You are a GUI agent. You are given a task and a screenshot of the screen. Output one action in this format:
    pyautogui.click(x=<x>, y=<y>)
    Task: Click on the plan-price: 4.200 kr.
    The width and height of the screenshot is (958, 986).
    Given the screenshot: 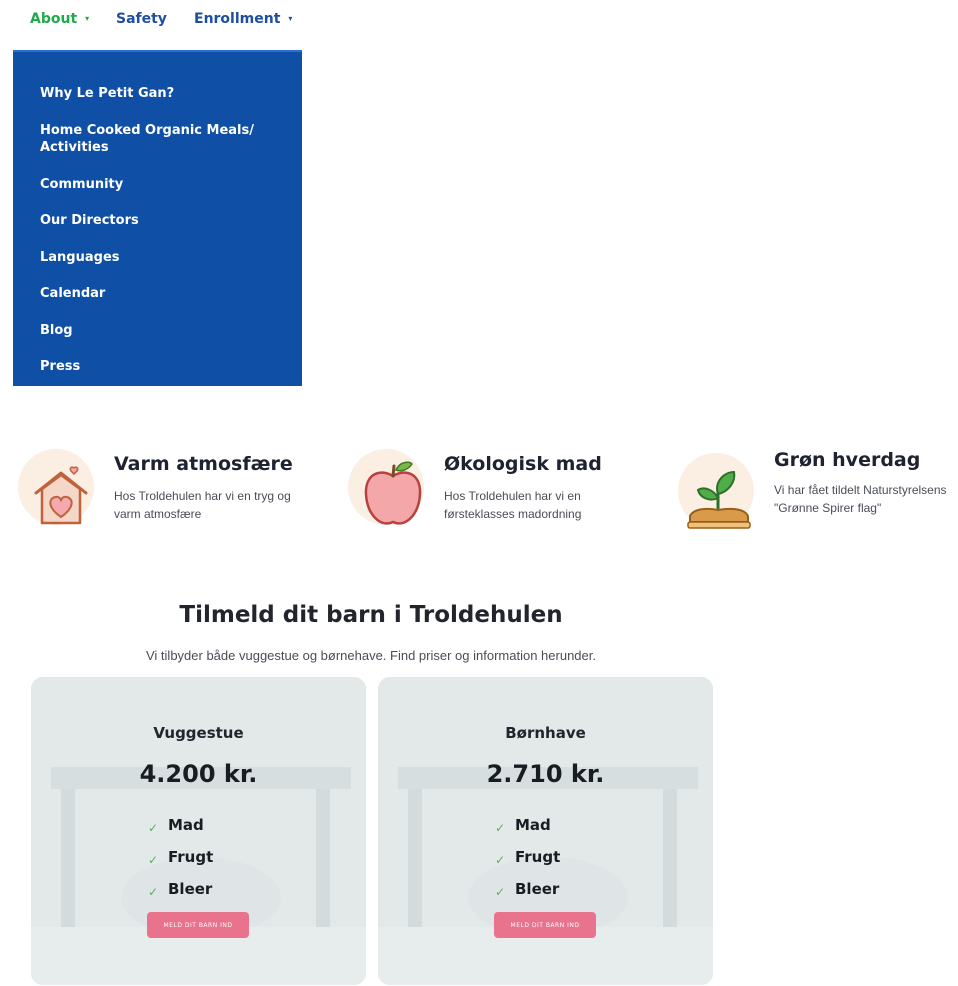 What is the action you would take?
    pyautogui.click(x=198, y=774)
    